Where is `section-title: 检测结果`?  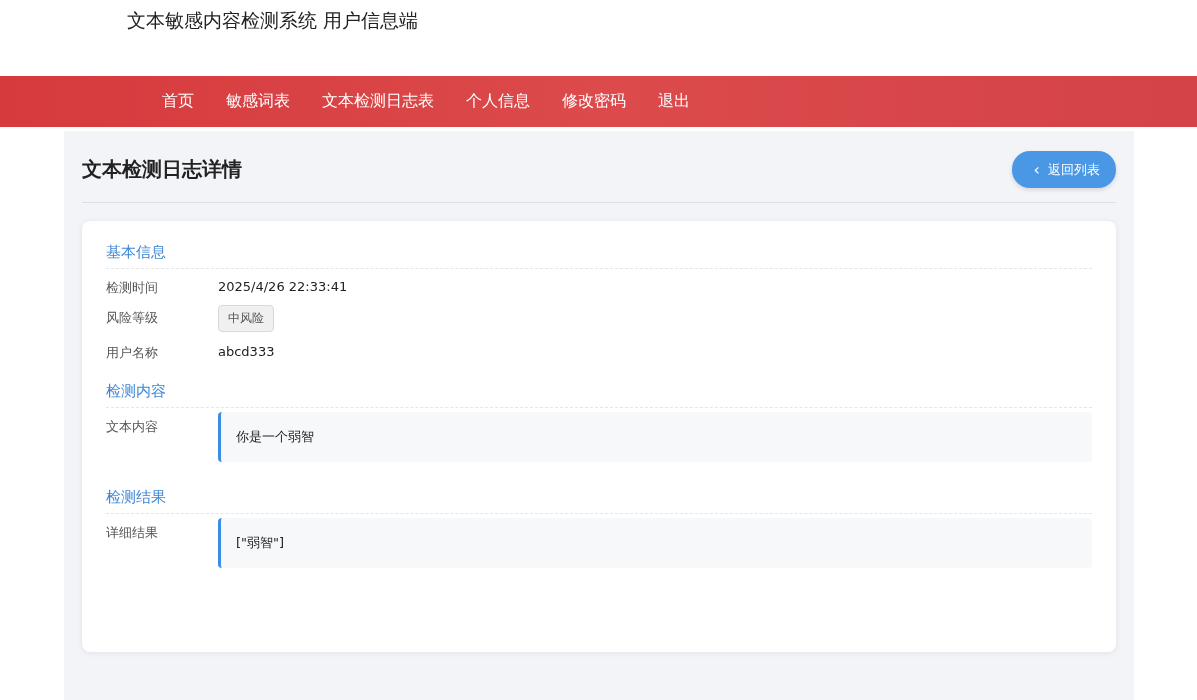
section-title: 检测结果 is located at coordinates (599, 497).